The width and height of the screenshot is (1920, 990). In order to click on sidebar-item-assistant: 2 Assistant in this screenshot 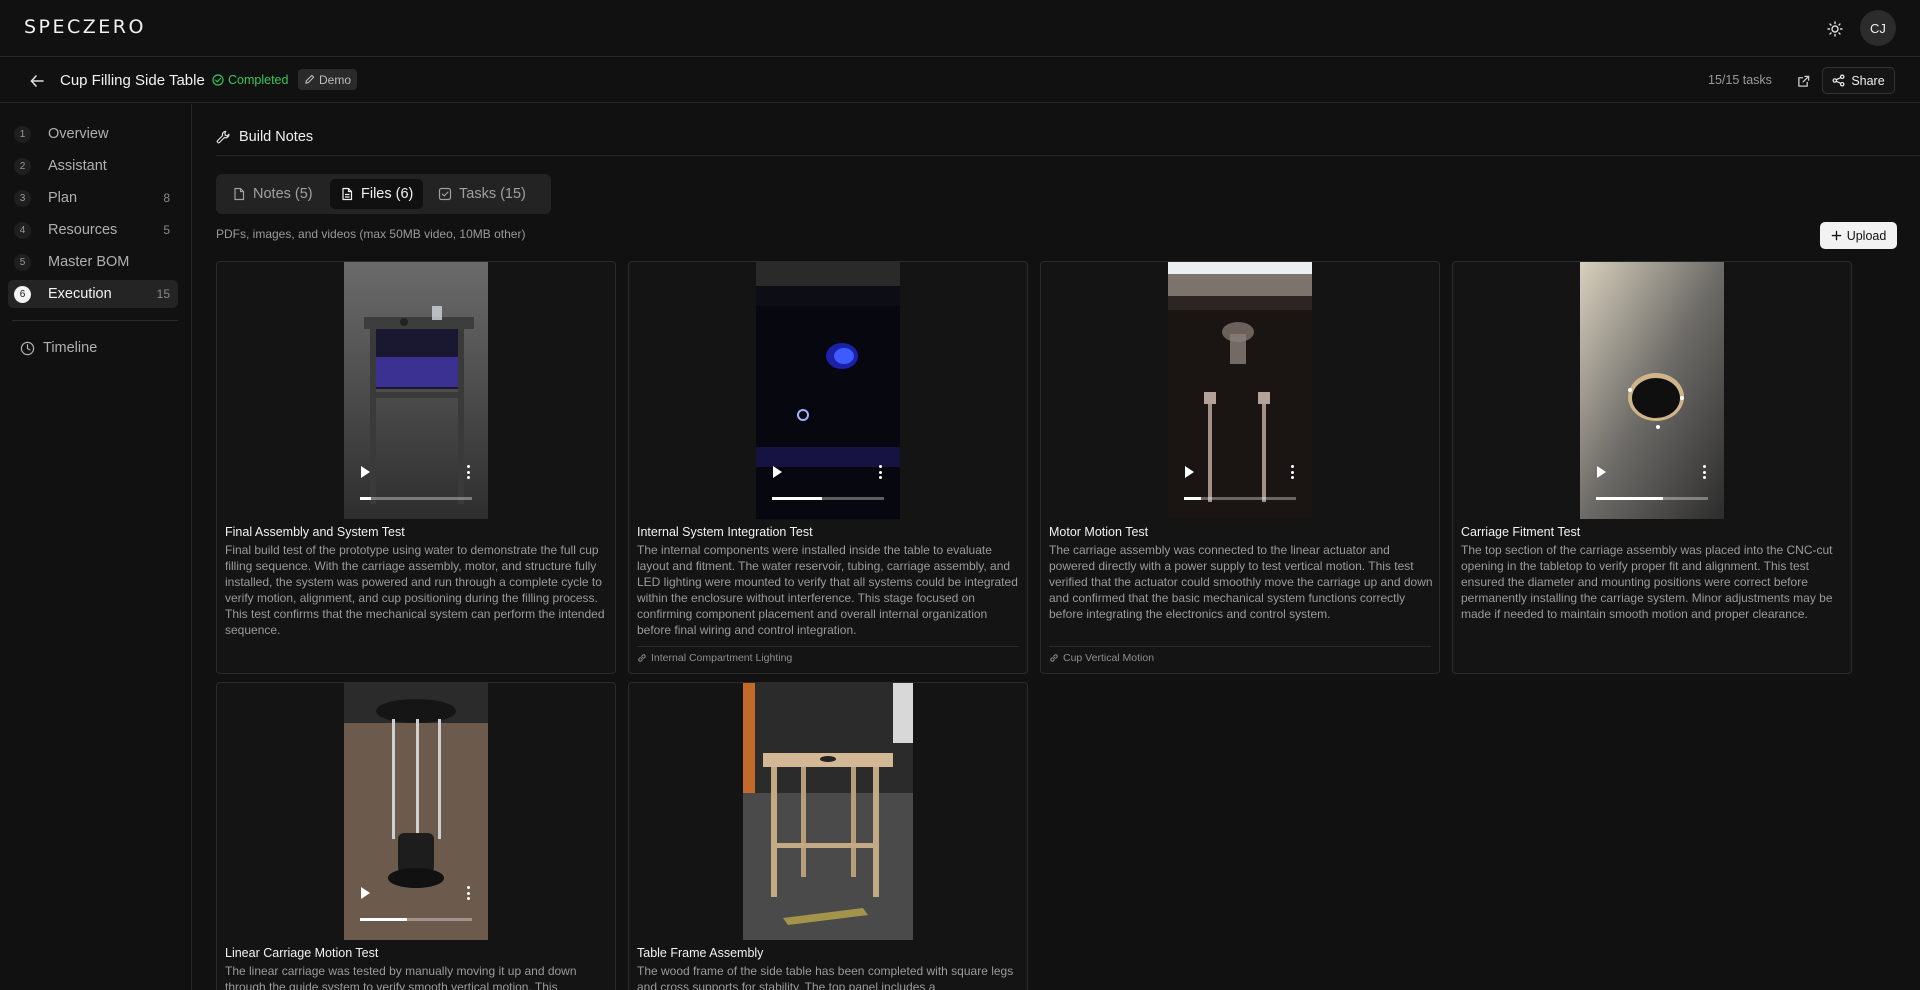, I will do `click(93, 166)`.